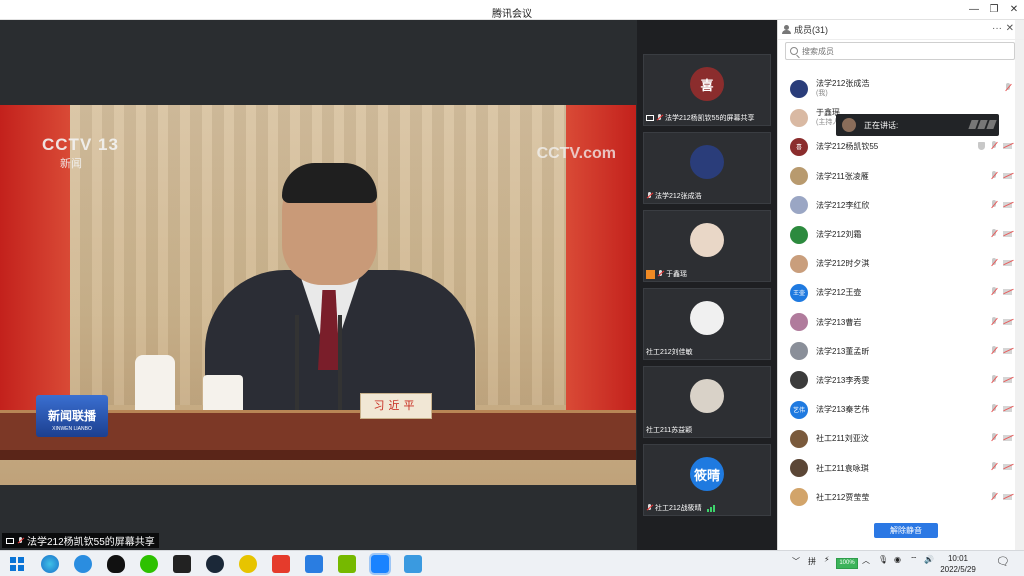 The width and height of the screenshot is (1024, 576). I want to click on epic-games-icon, so click(182, 564).